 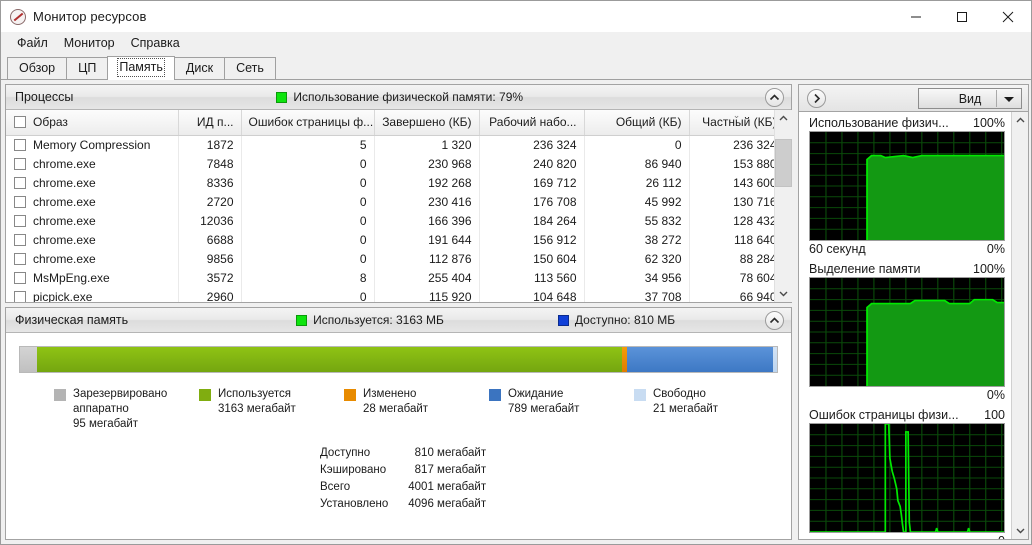 I want to click on processes-scroll-track, so click(x=783, y=206).